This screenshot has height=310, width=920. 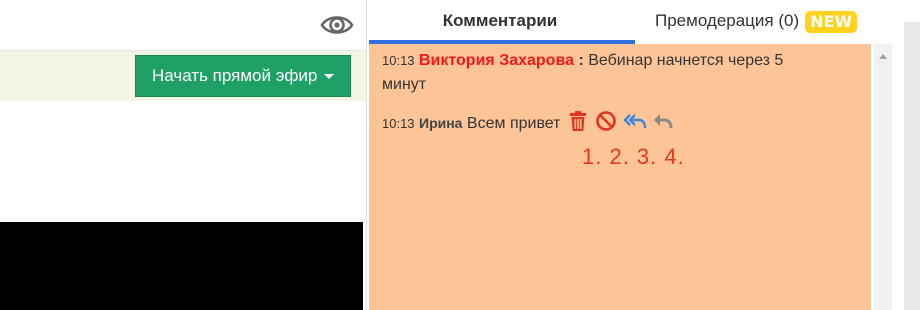 I want to click on tab-premoderation: Премодерация (0) NEW, so click(x=770, y=21).